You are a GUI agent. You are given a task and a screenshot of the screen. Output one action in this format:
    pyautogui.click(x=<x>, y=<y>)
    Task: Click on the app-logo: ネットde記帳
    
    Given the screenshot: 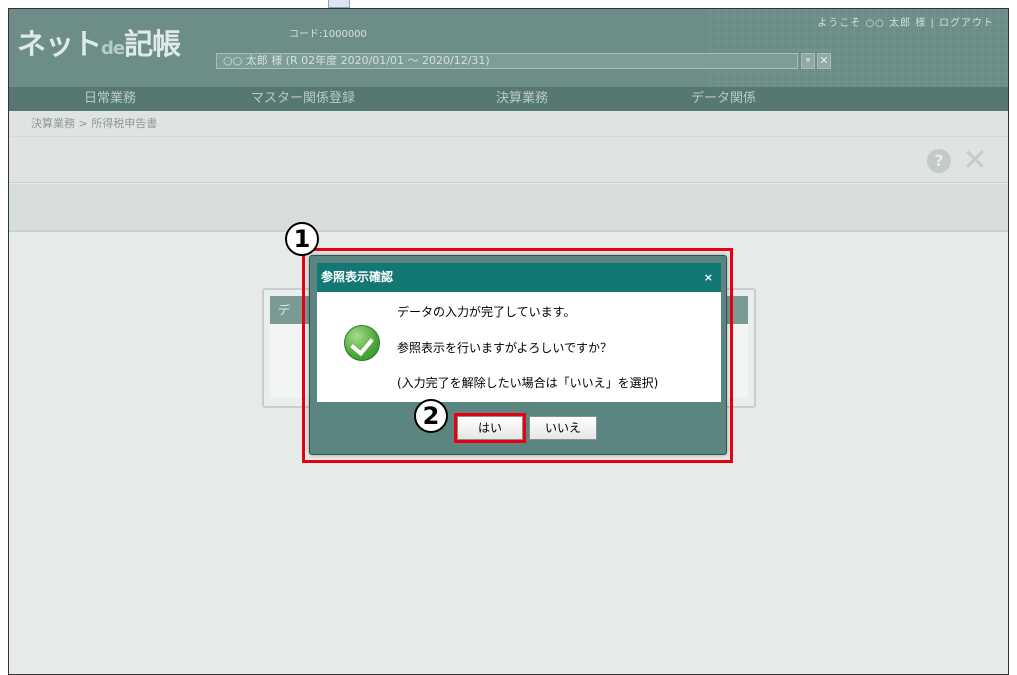 What is the action you would take?
    pyautogui.click(x=99, y=42)
    